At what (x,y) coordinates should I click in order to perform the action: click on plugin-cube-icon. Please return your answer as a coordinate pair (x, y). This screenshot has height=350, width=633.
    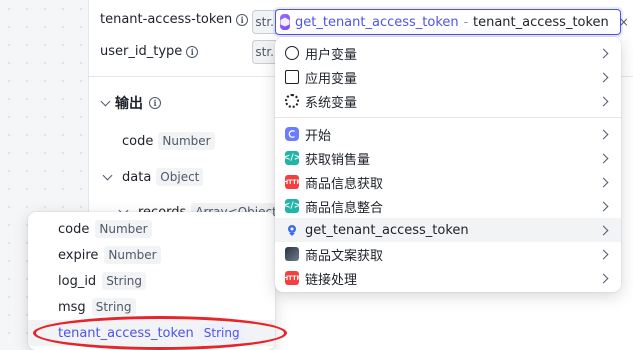
    Looking at the image, I should click on (285, 22).